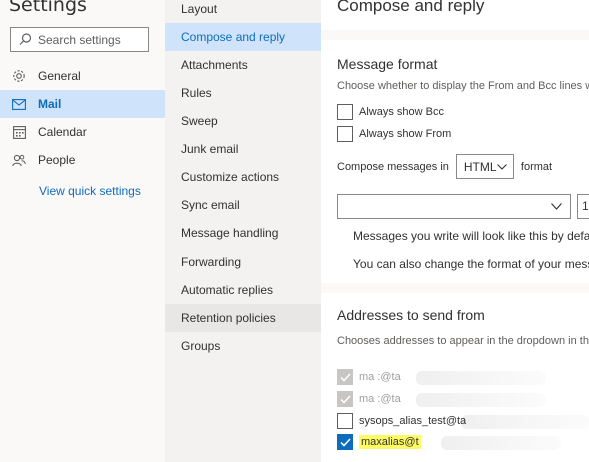 Image resolution: width=589 pixels, height=462 pixels. Describe the element at coordinates (57, 160) in the screenshot. I see `nav-item-label: People` at that location.